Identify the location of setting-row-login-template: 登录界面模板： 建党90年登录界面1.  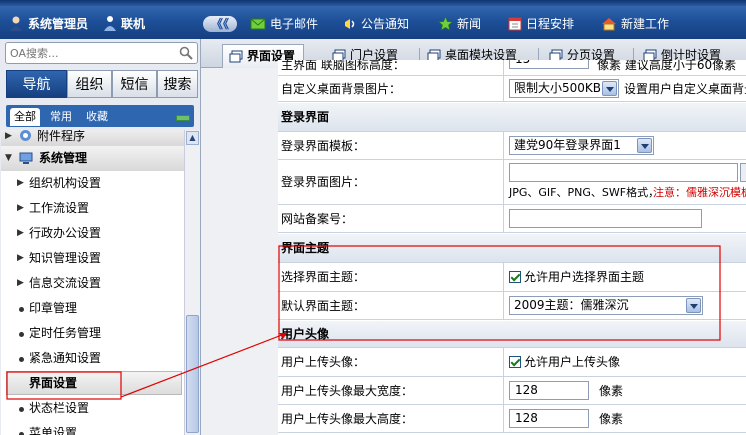
(512, 146).